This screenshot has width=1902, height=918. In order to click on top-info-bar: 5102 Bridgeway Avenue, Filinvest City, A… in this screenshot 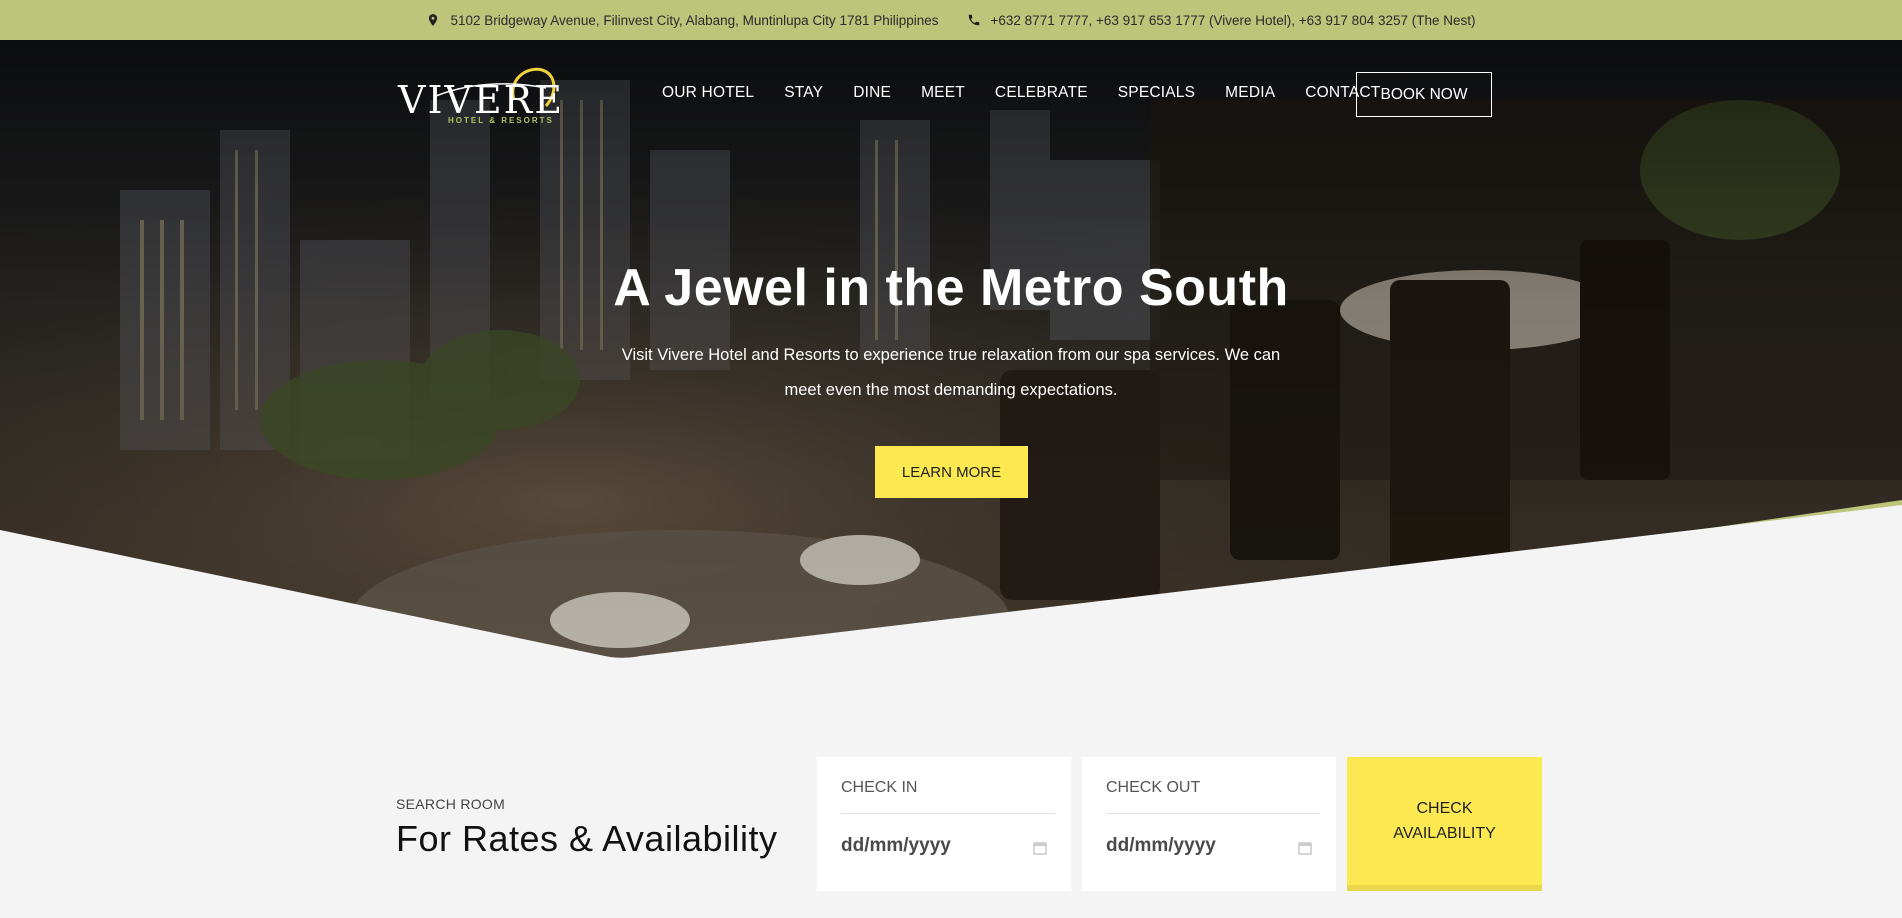, I will do `click(951, 20)`.